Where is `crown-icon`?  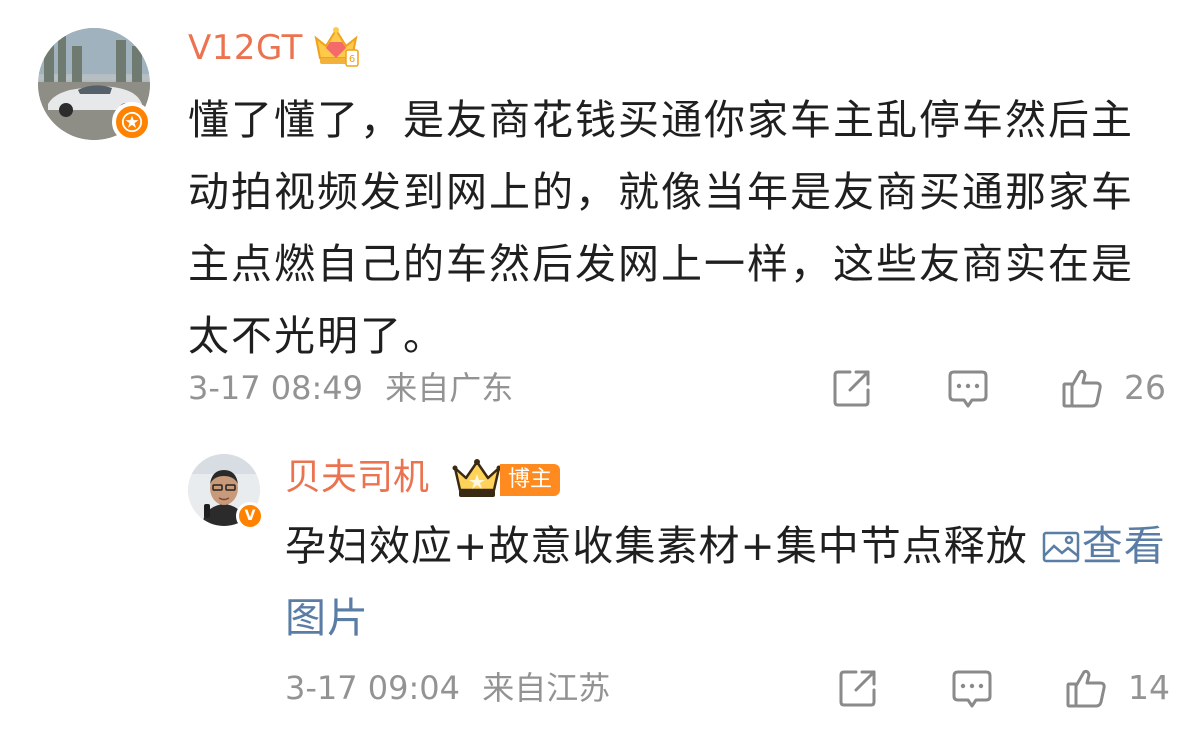
crown-icon is located at coordinates (477, 479).